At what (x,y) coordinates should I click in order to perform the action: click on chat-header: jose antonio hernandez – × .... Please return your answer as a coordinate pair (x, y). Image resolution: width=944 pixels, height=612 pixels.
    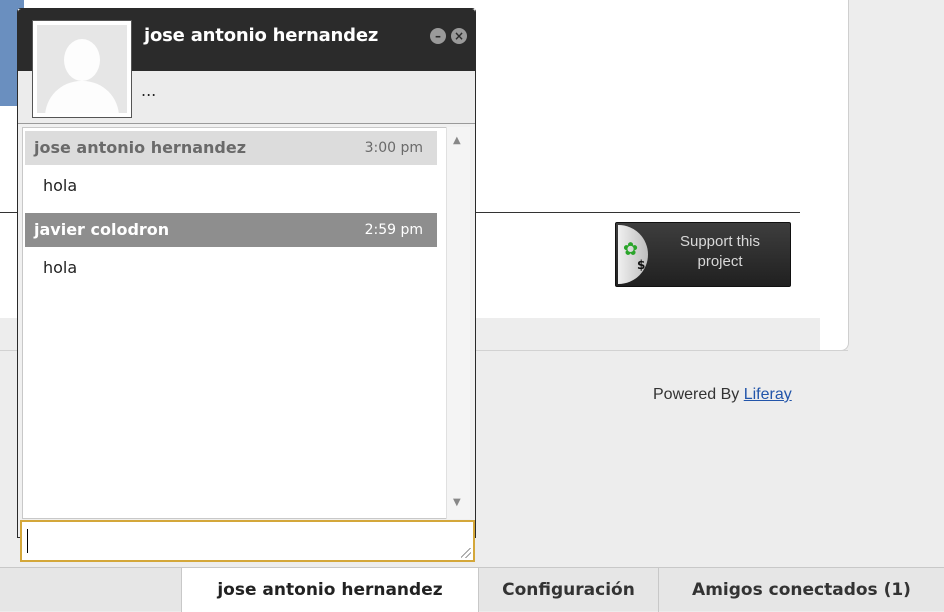
    Looking at the image, I should click on (246, 66).